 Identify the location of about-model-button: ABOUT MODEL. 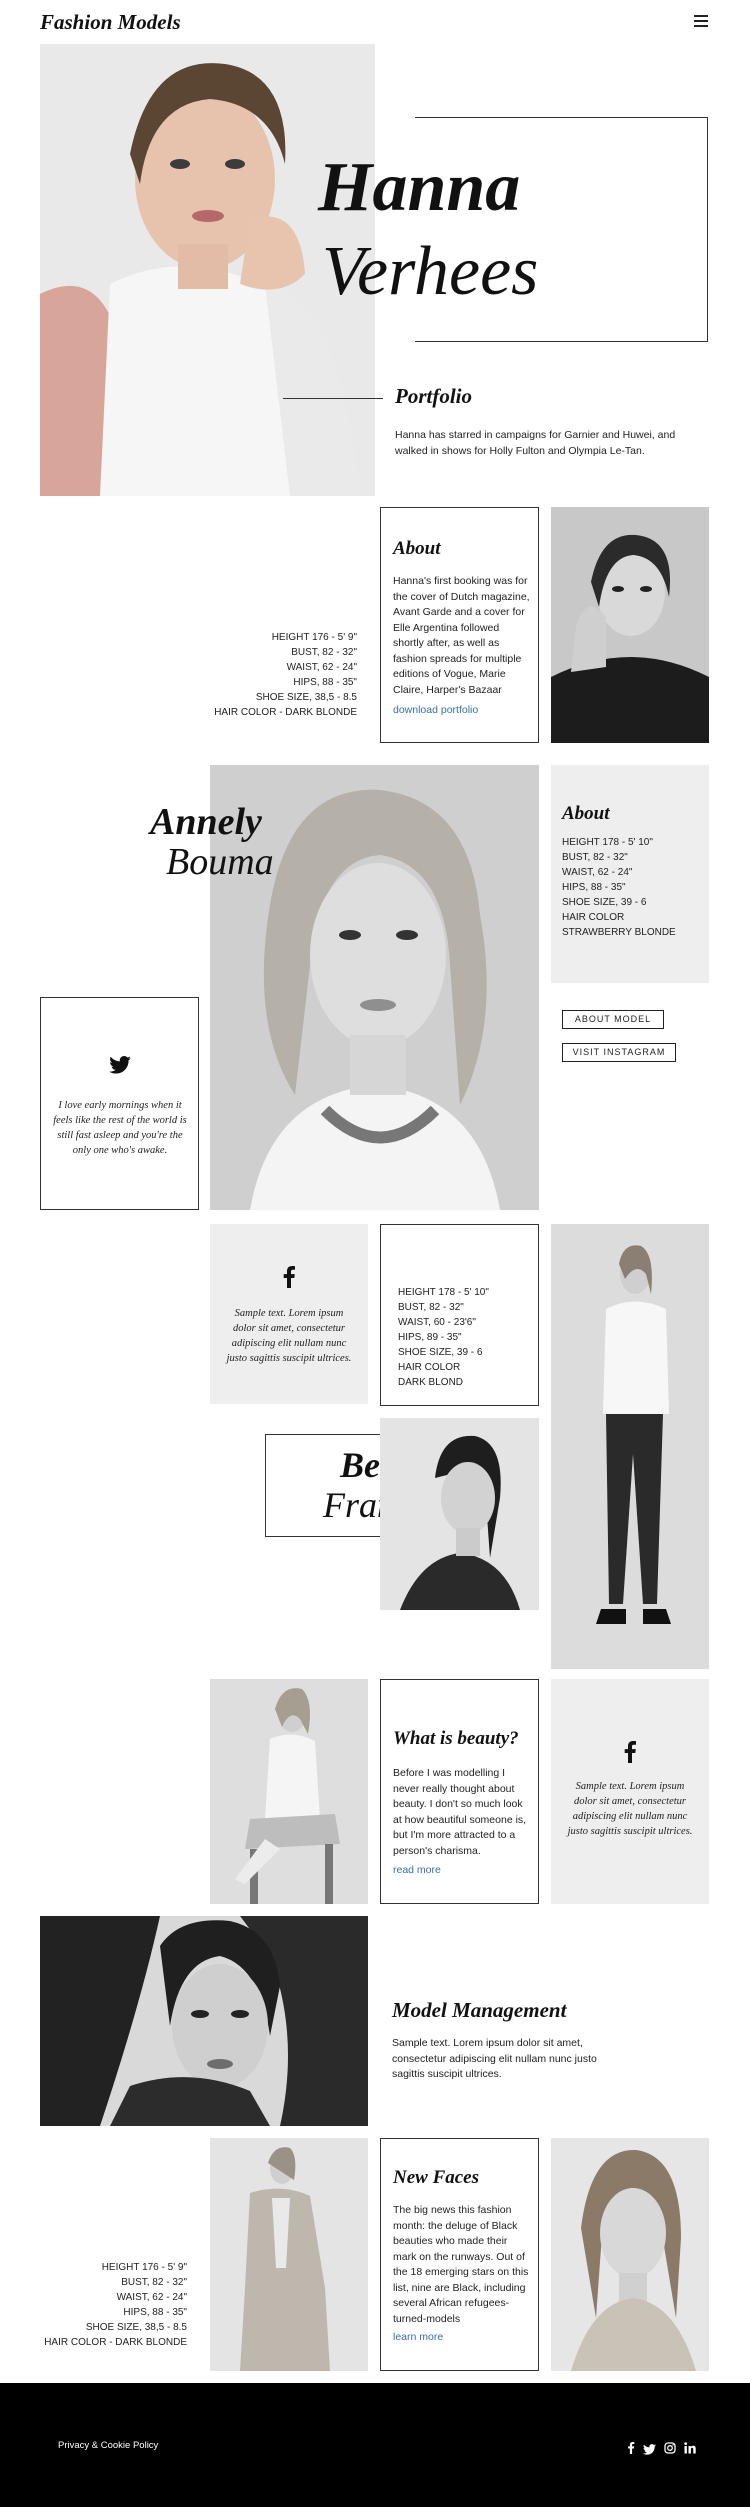
(613, 1019).